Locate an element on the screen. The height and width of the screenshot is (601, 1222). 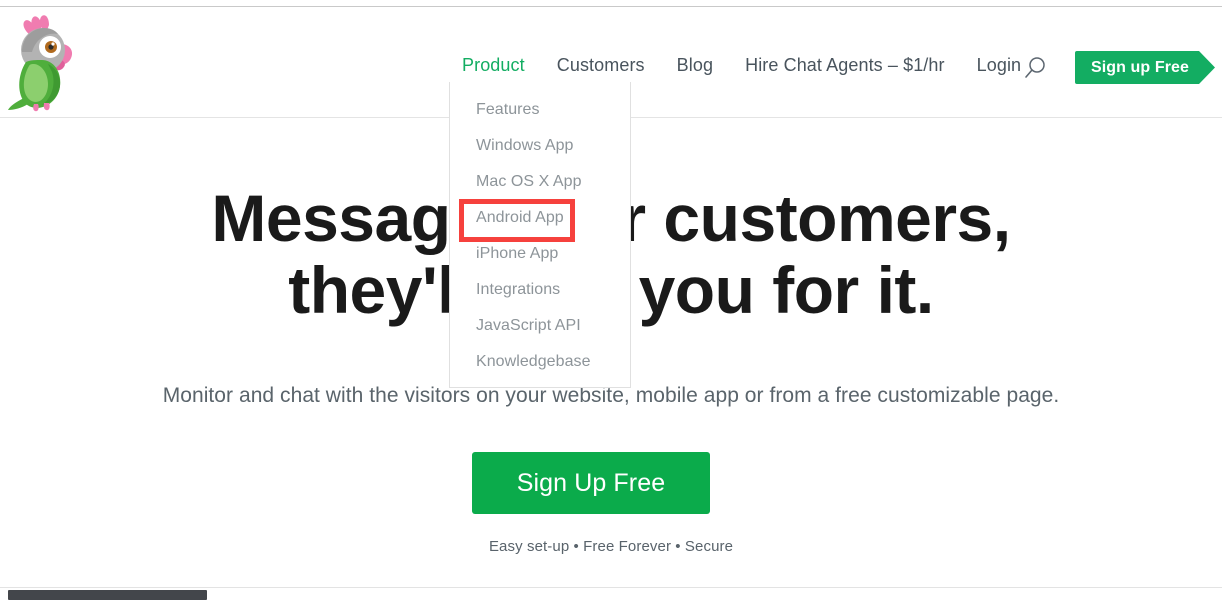
parrot-logo-icon is located at coordinates (44, 62).